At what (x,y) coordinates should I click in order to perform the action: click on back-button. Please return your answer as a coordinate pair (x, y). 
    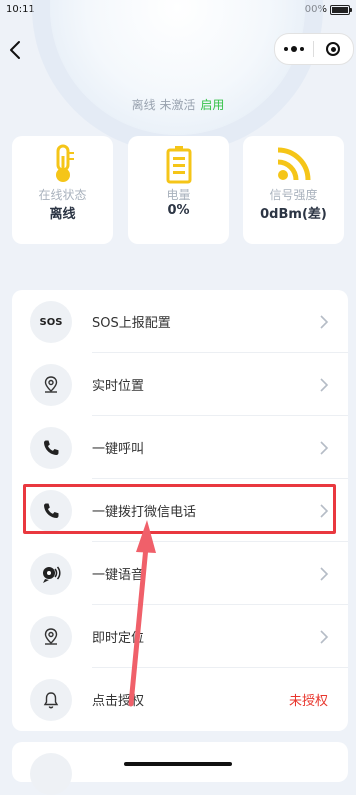
    Looking at the image, I should click on (16, 50).